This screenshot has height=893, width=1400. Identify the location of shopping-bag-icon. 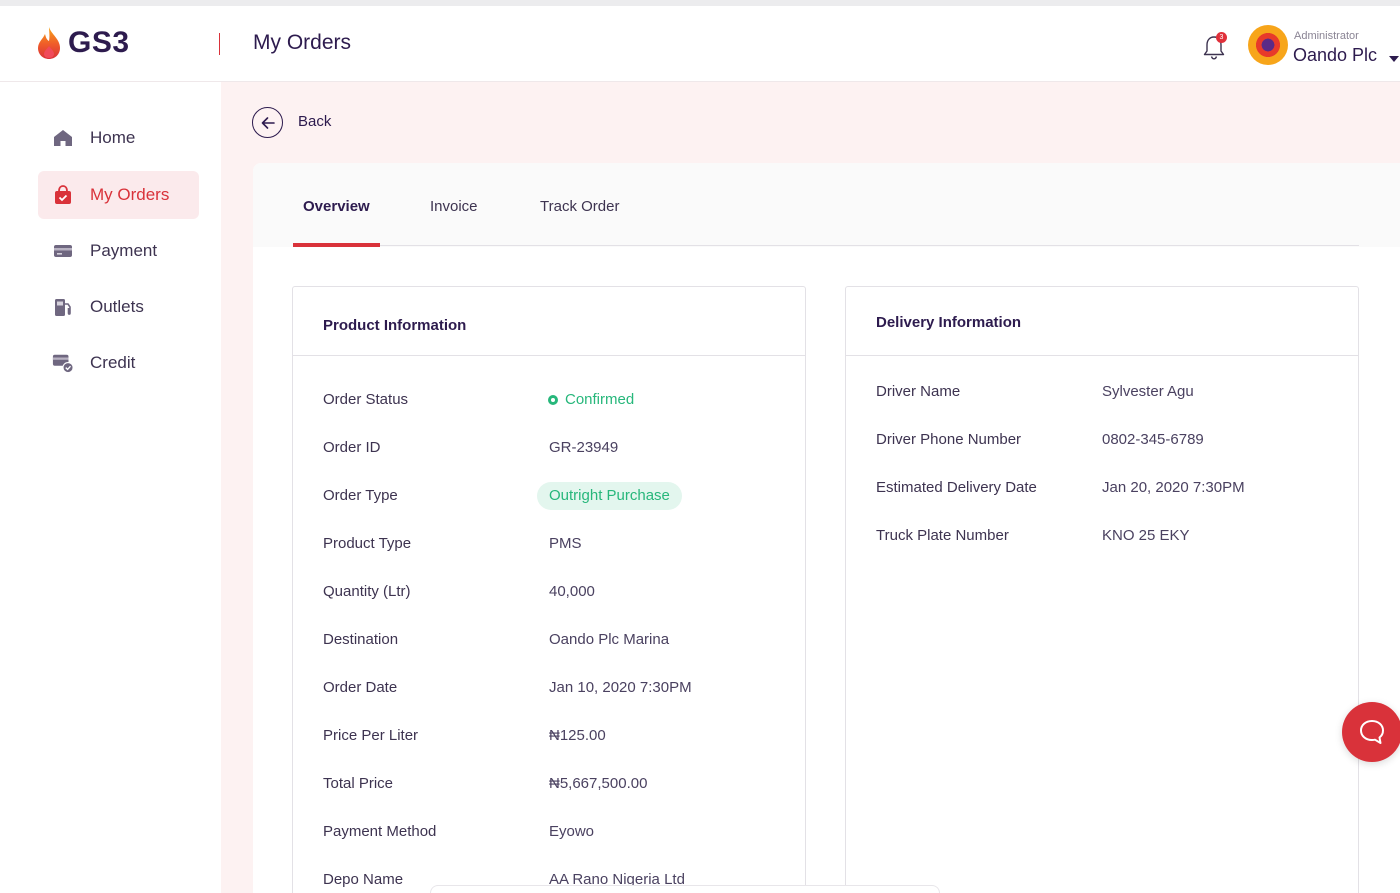
(63, 195).